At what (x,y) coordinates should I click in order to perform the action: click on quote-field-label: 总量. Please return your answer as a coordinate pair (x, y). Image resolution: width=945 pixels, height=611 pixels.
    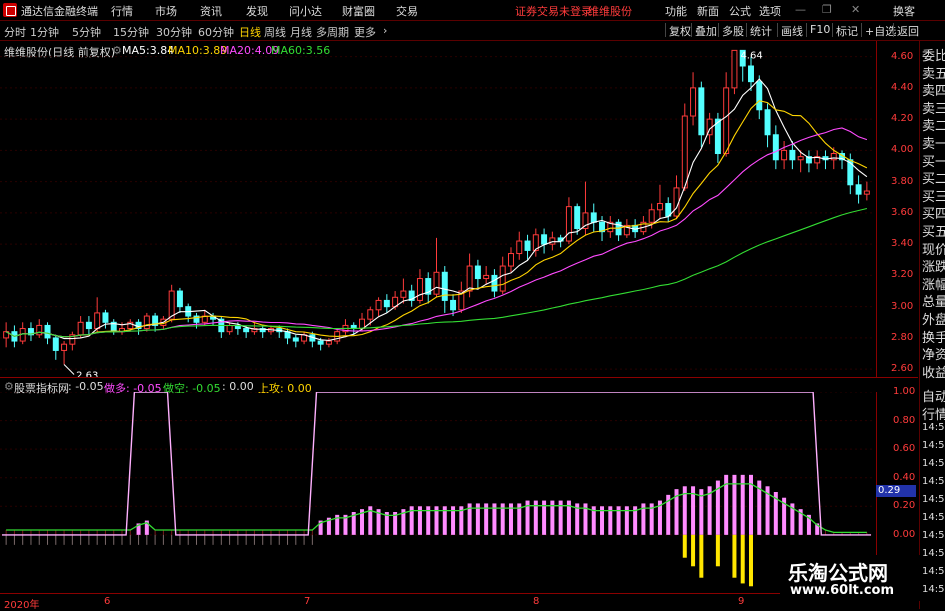
    Looking at the image, I should click on (933, 303).